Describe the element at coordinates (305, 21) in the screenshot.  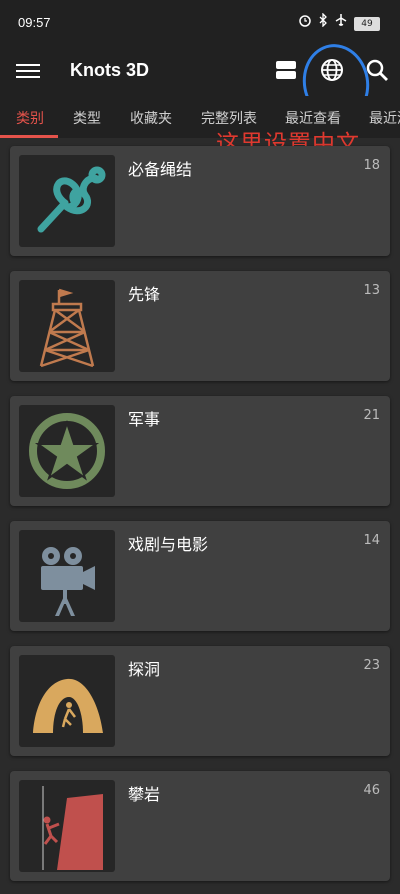
I see `alarm-icon` at that location.